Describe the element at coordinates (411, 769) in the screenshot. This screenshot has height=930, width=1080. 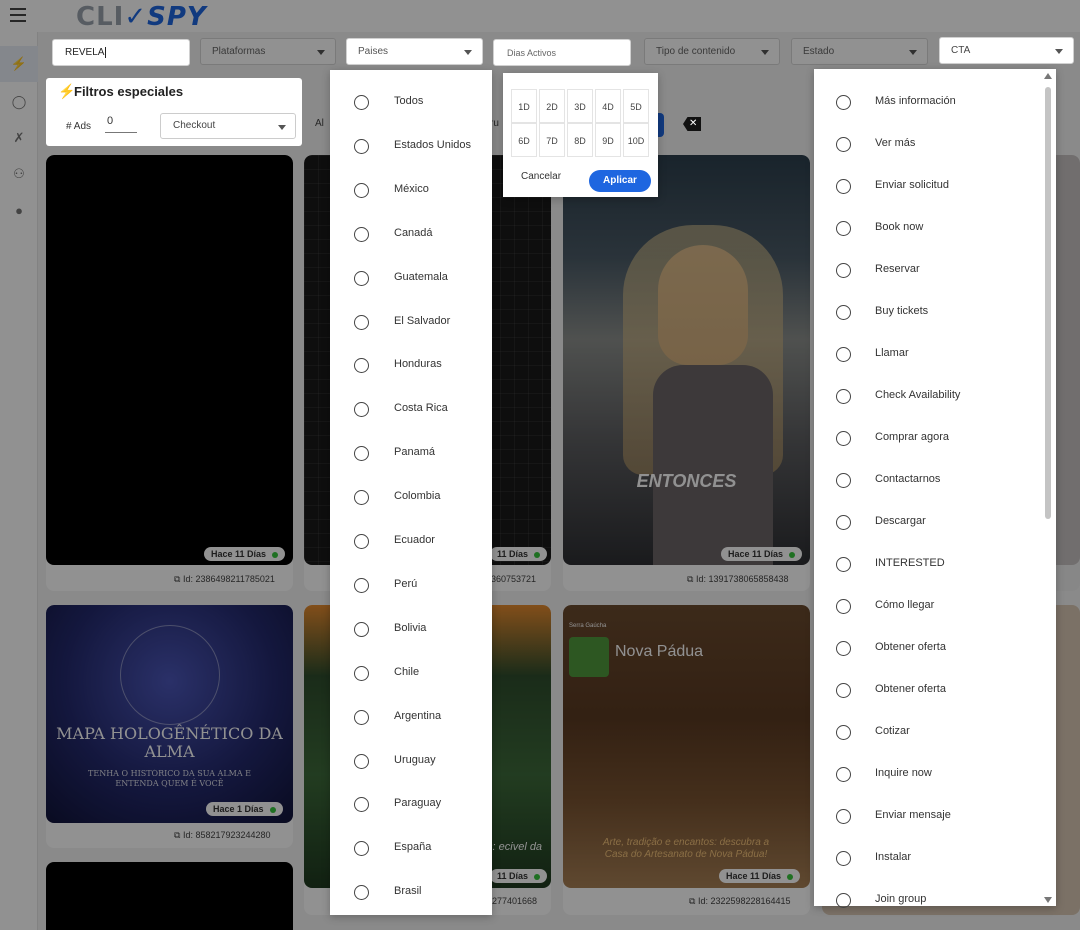
I see `paises-option: Uruguay` at that location.